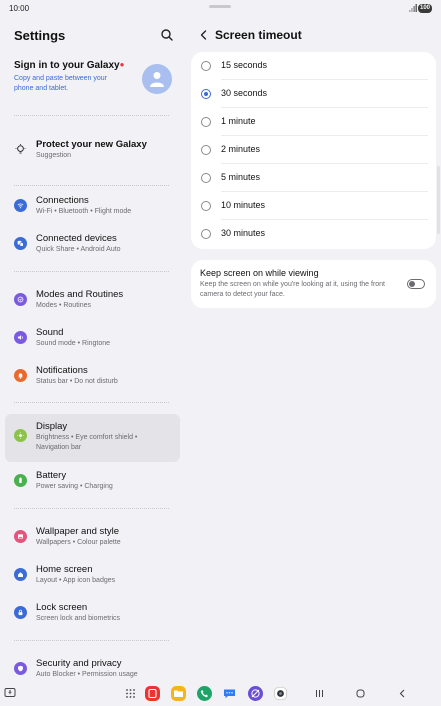 The image size is (441, 706). I want to click on sidebar-item-subtitle: Wallpapers • Colour palette, so click(78, 542).